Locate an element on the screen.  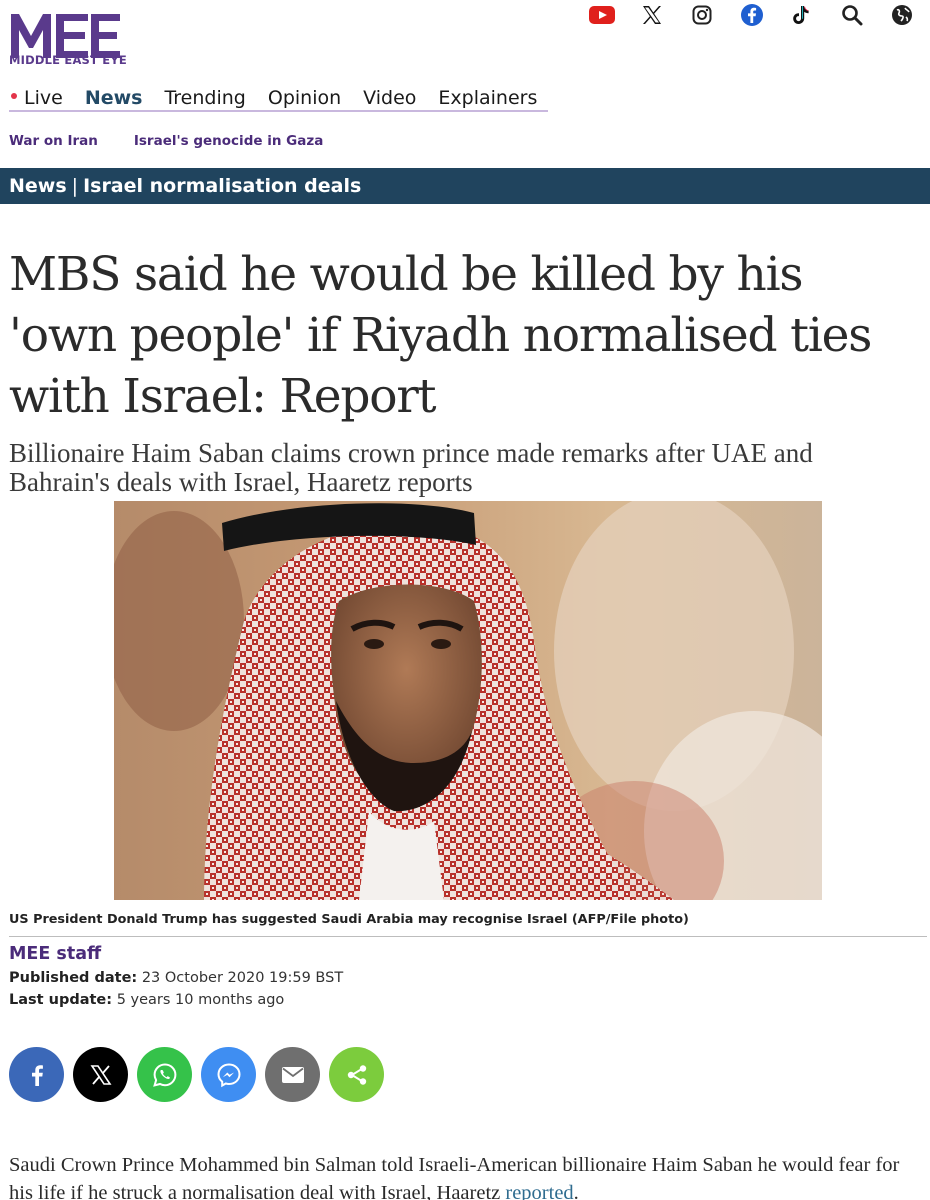
email-share-button is located at coordinates (292, 1074).